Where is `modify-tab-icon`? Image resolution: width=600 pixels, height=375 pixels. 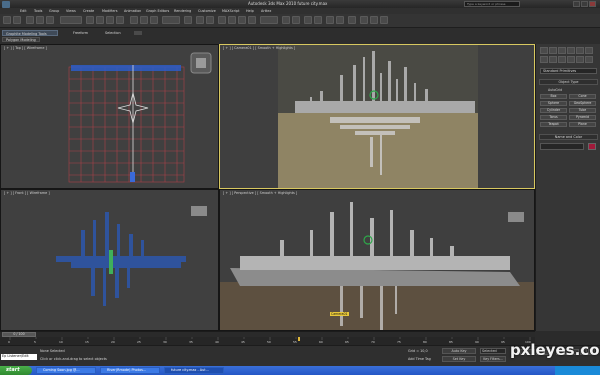 modify-tab-icon is located at coordinates (553, 50).